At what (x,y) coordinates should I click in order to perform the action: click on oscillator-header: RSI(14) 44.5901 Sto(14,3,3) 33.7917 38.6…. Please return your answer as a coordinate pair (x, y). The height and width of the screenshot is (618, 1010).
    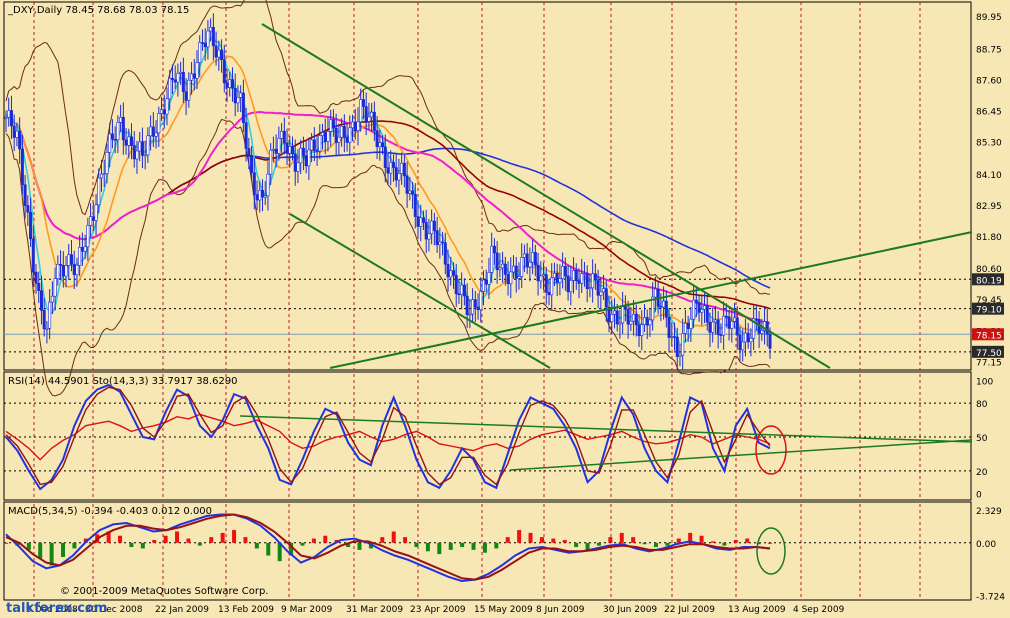
    Looking at the image, I should click on (123, 381).